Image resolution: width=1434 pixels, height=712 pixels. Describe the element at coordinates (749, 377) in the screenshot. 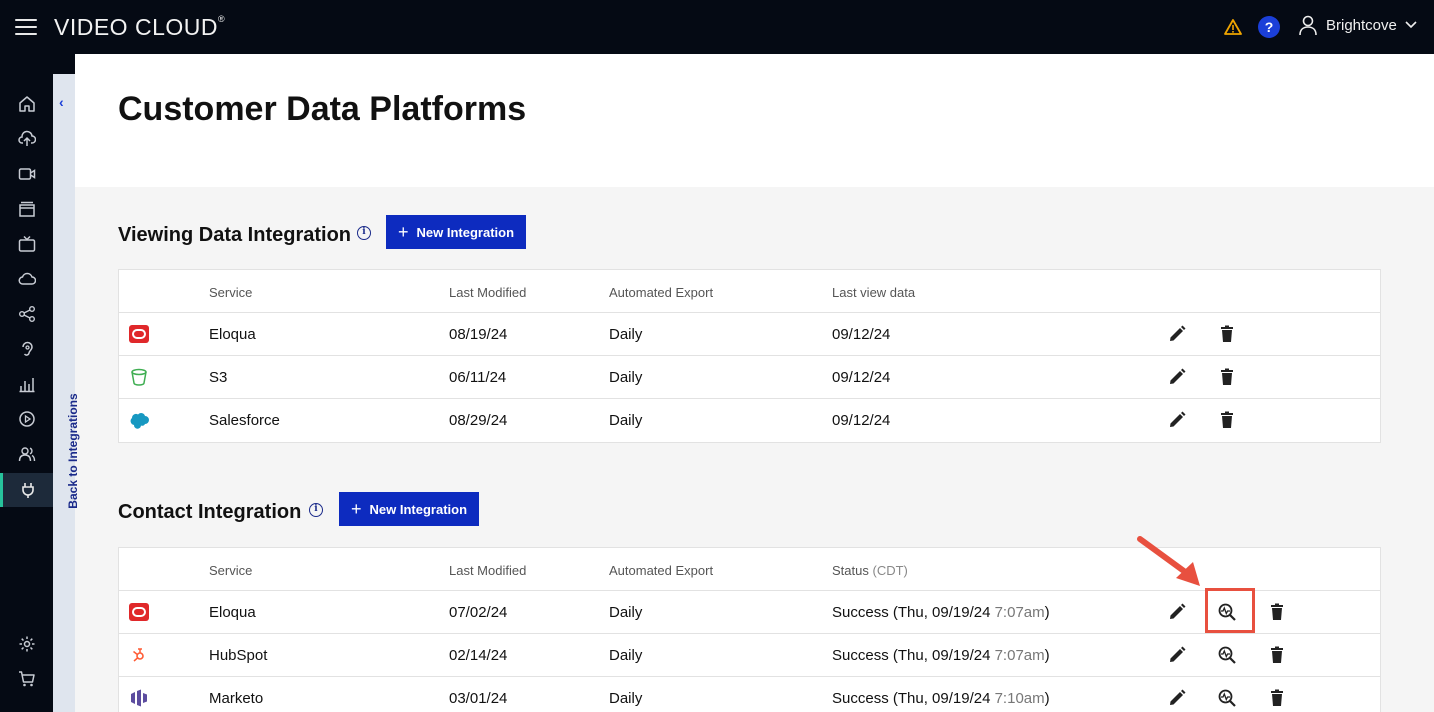

I see `table-row: S3 06/11/24 Daily 09/12/24` at that location.